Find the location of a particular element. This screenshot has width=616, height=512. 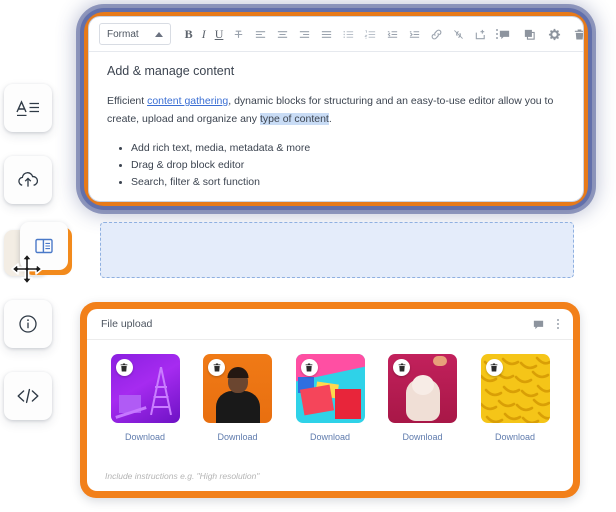

delete-icon is located at coordinates (578, 34).